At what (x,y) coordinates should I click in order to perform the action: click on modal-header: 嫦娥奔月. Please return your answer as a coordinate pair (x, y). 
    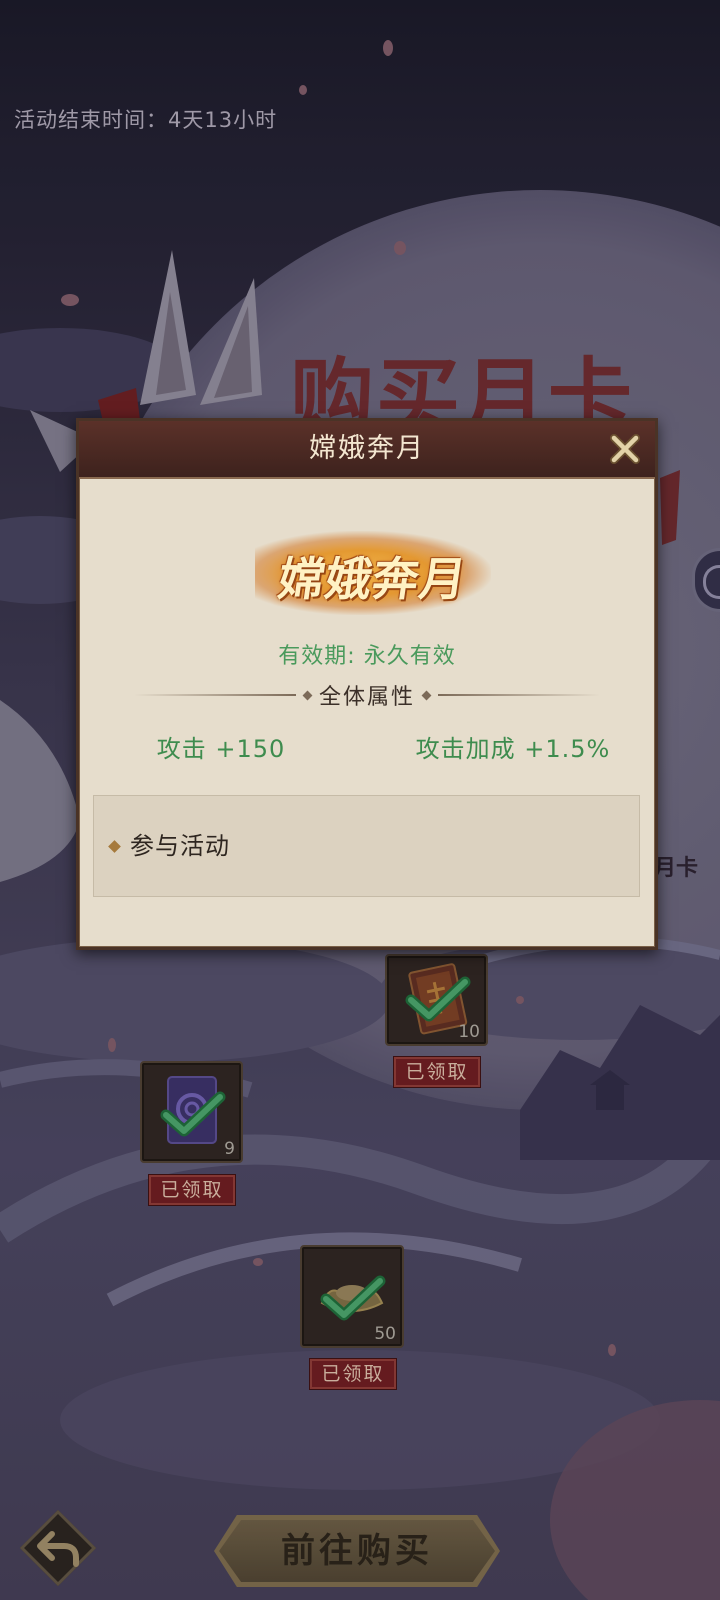
    Looking at the image, I should click on (367, 450).